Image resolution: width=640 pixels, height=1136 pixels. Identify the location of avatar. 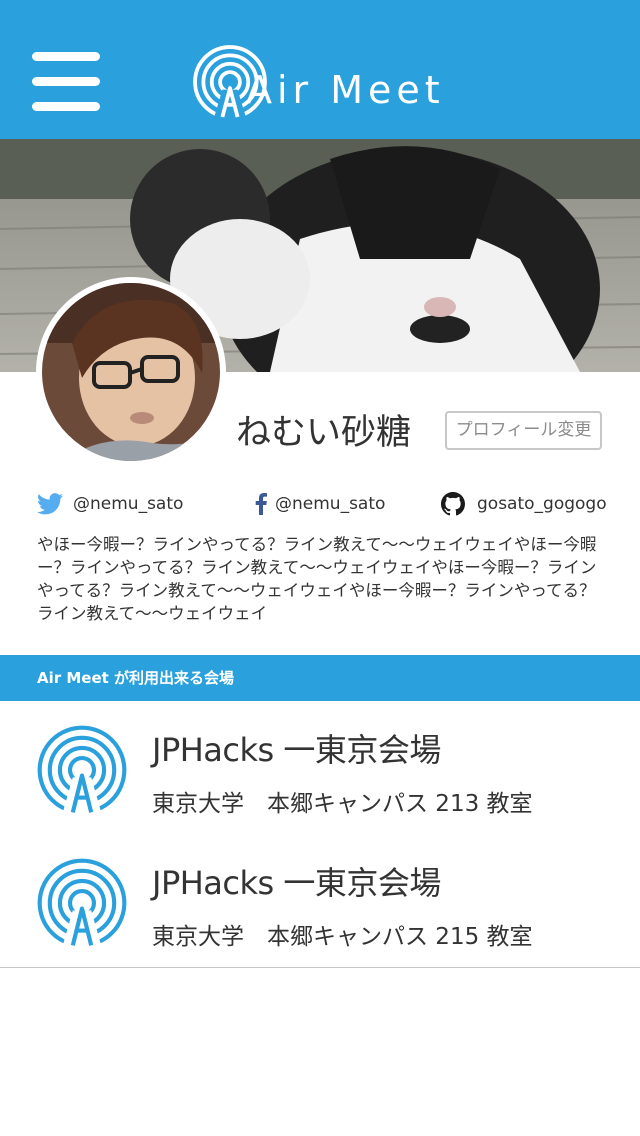
(131, 372).